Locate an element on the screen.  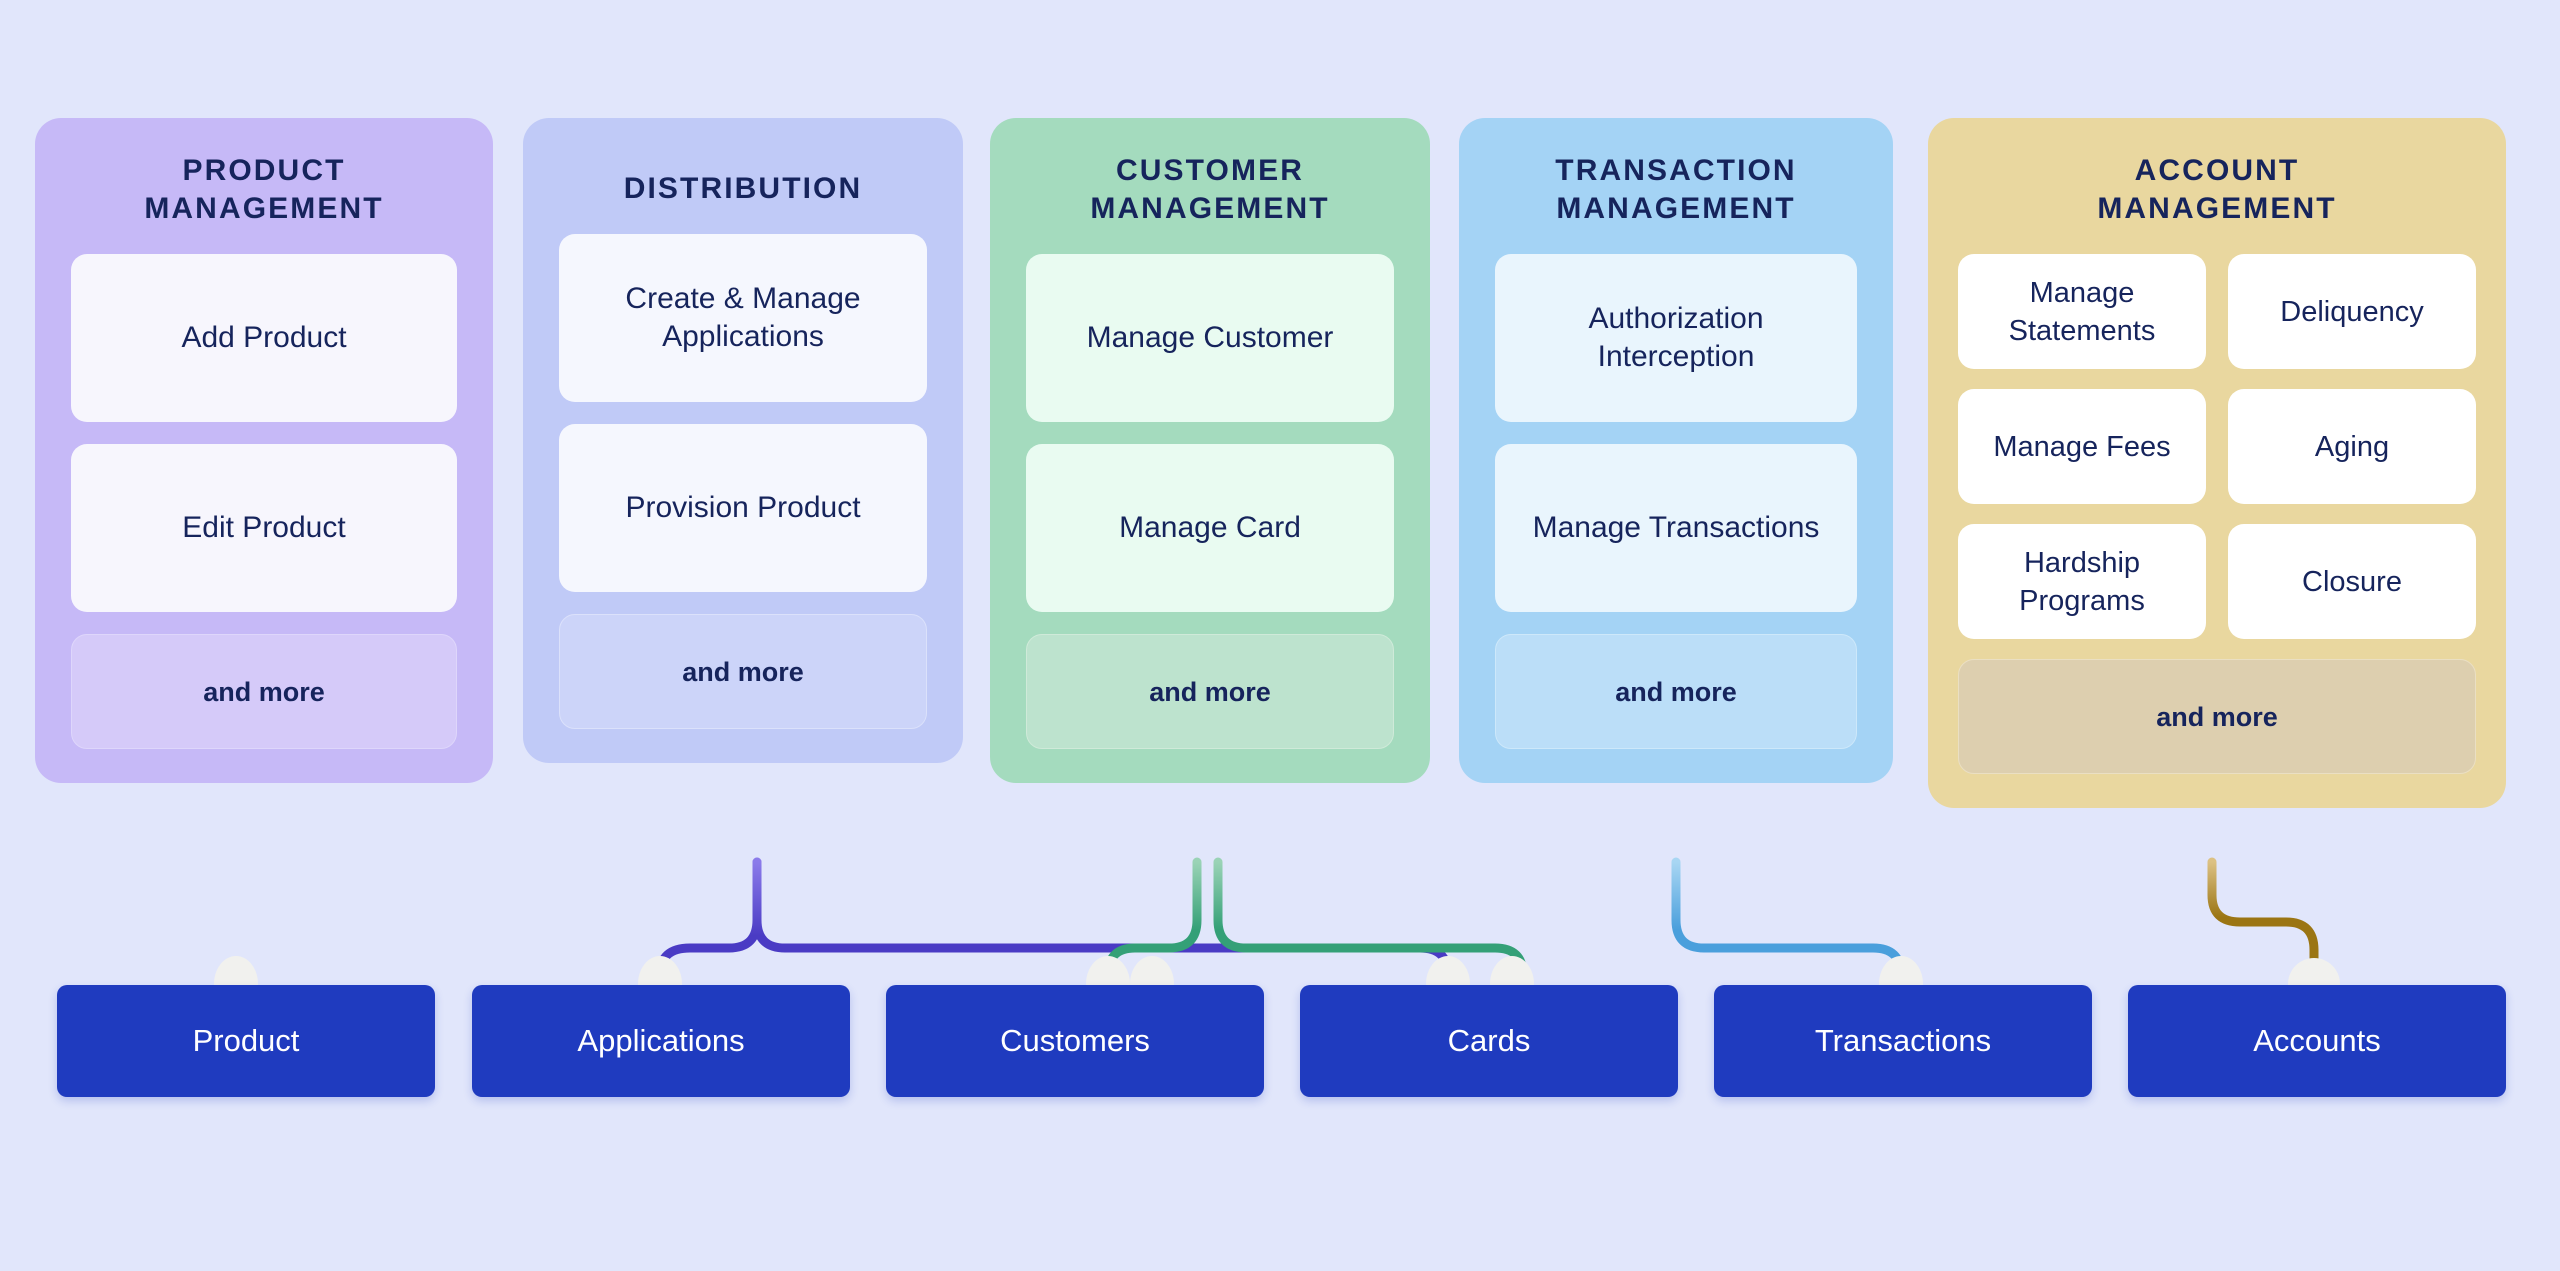
card-label: Manage Fees is located at coordinates (2082, 446).